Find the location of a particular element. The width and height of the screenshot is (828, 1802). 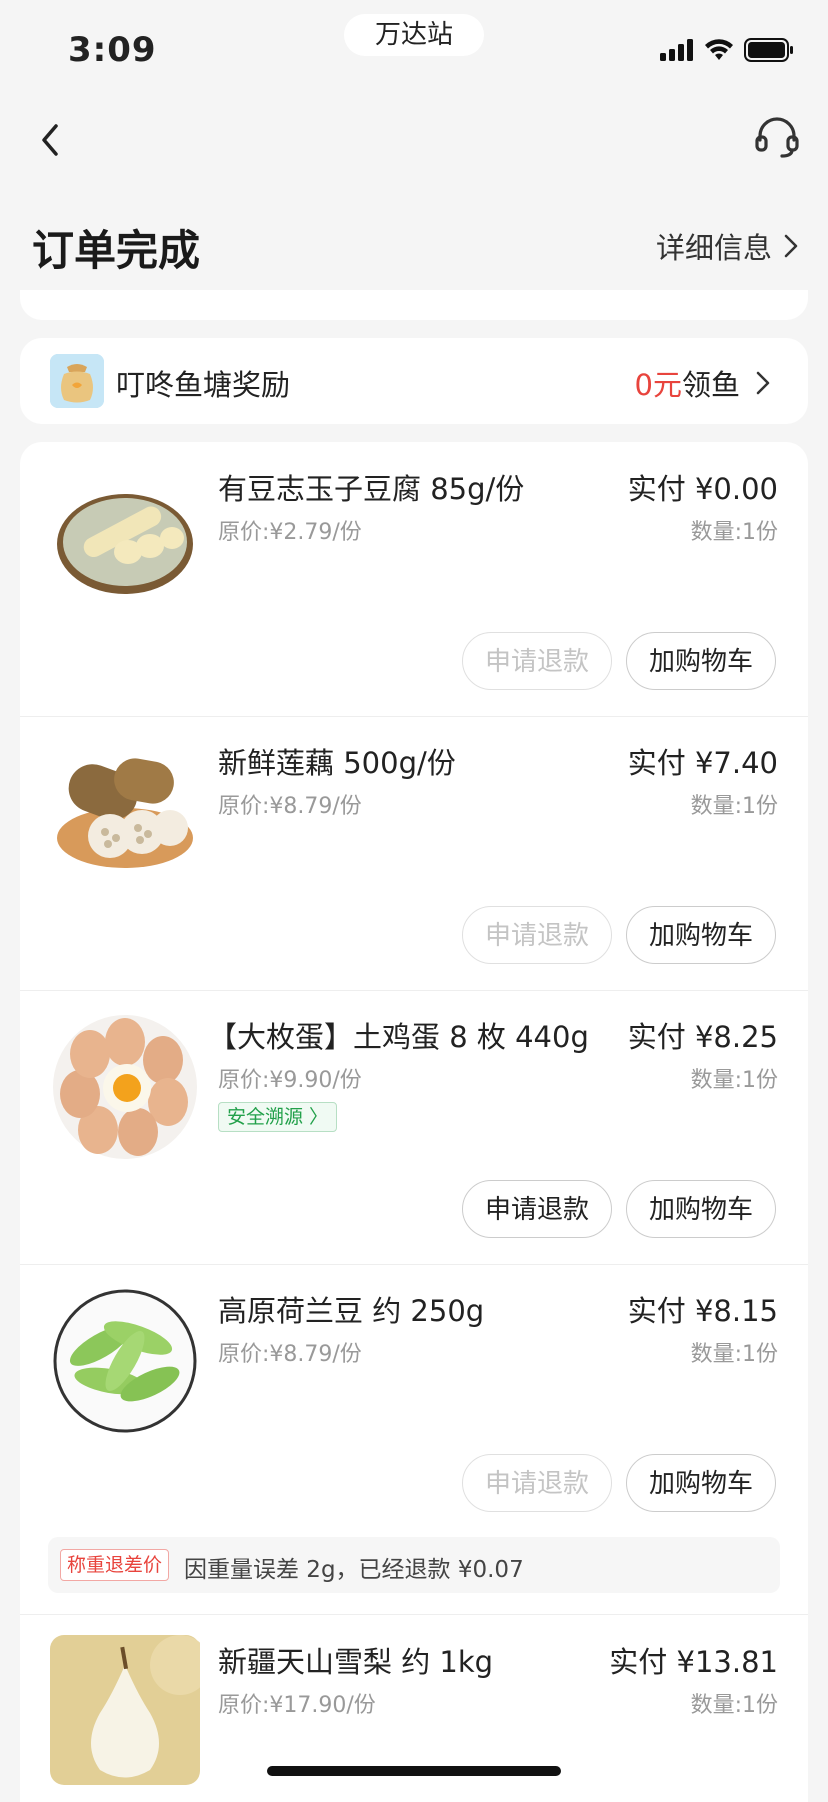

detail-info-link: 详细信息 is located at coordinates (728, 246).